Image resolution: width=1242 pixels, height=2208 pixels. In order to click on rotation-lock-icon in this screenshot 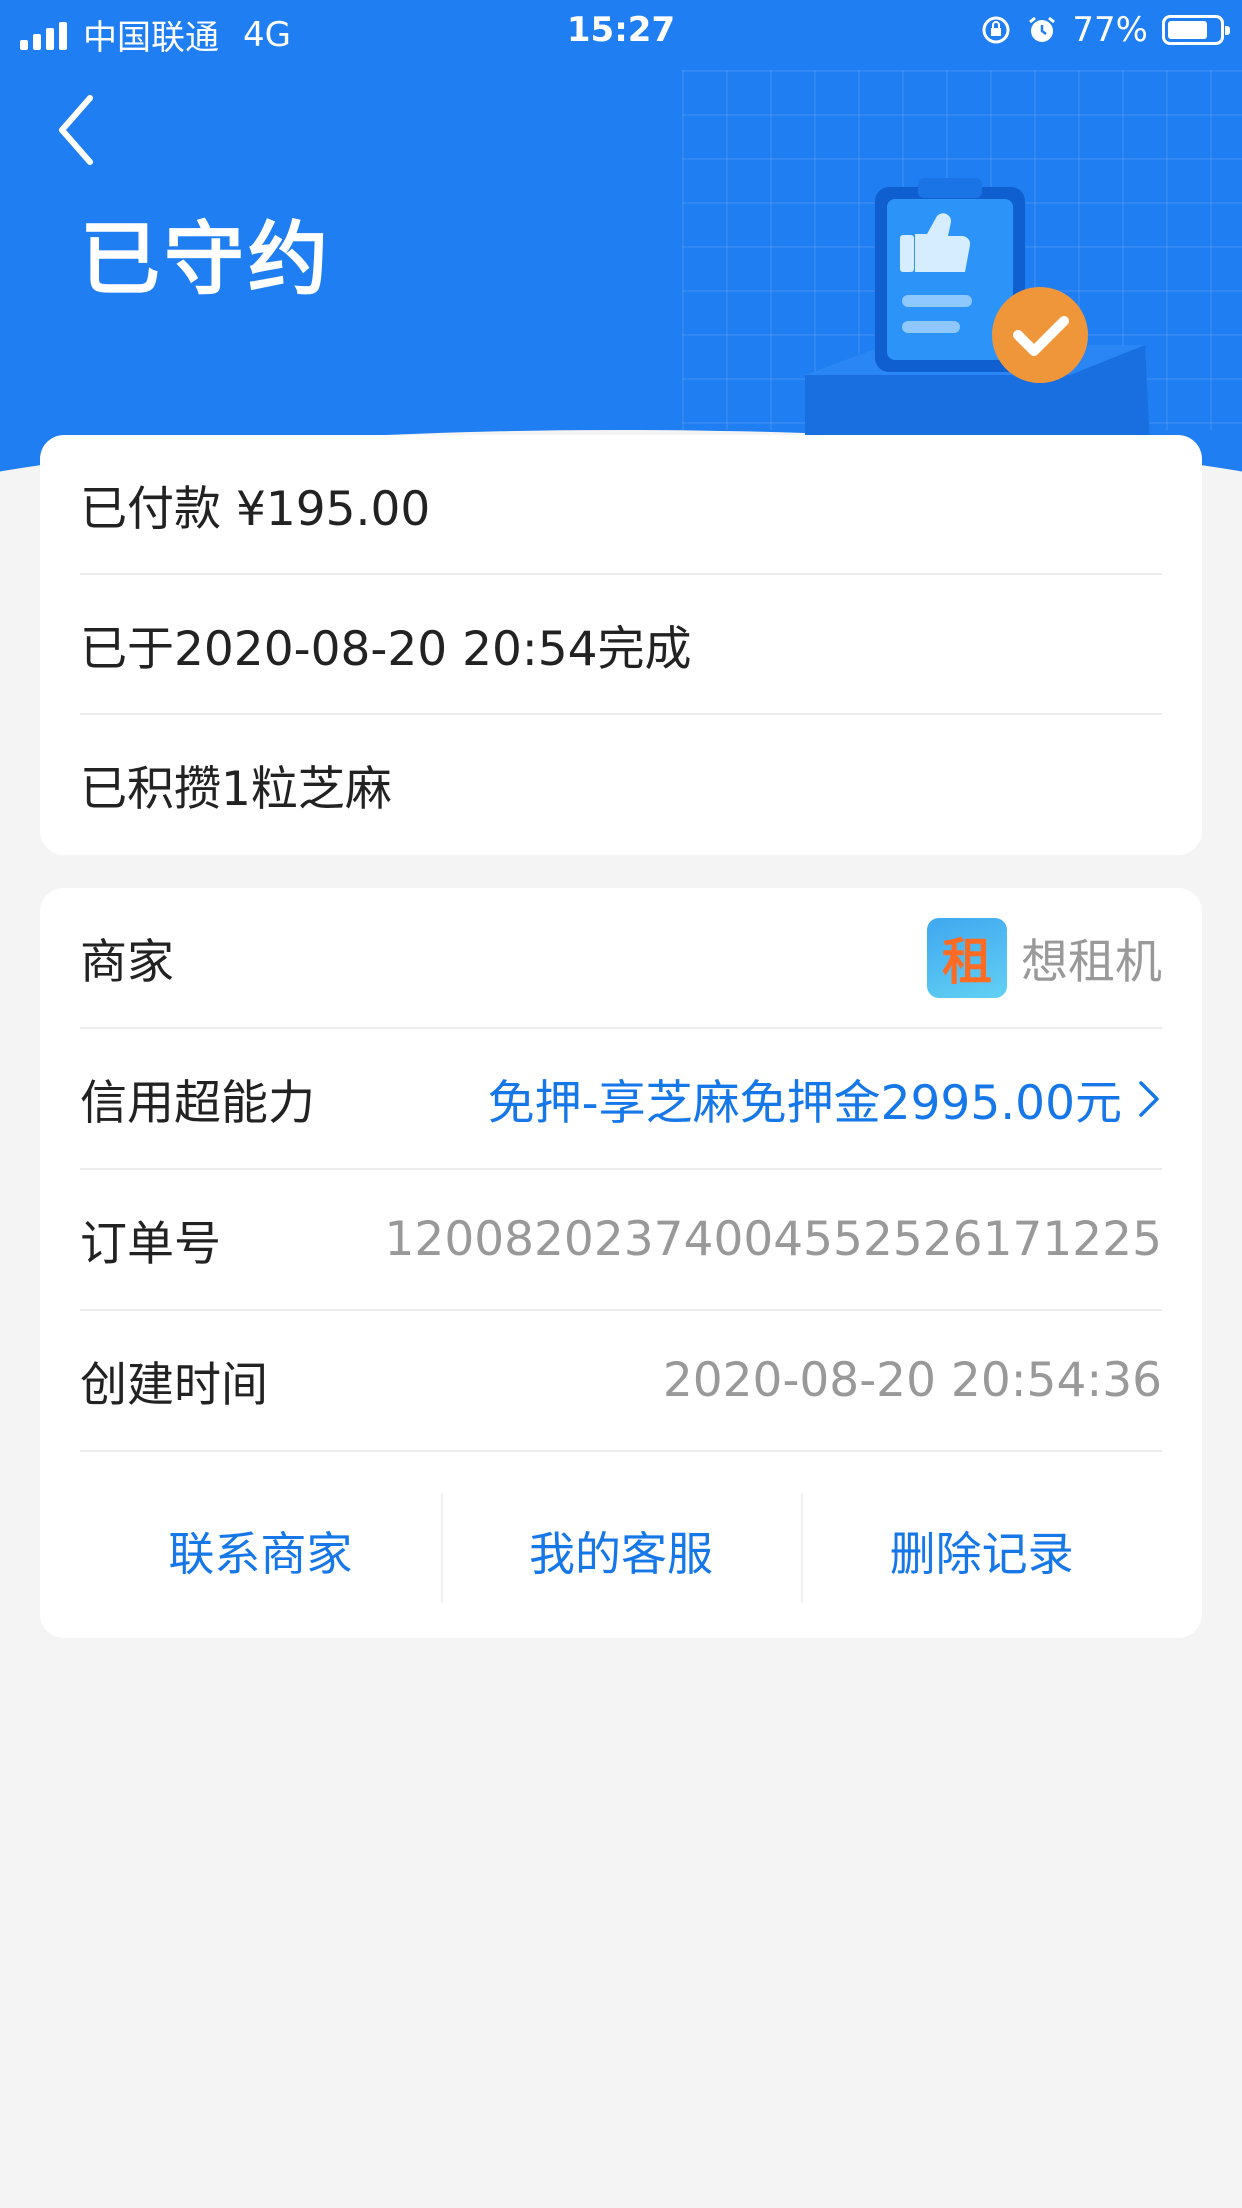, I will do `click(996, 30)`.